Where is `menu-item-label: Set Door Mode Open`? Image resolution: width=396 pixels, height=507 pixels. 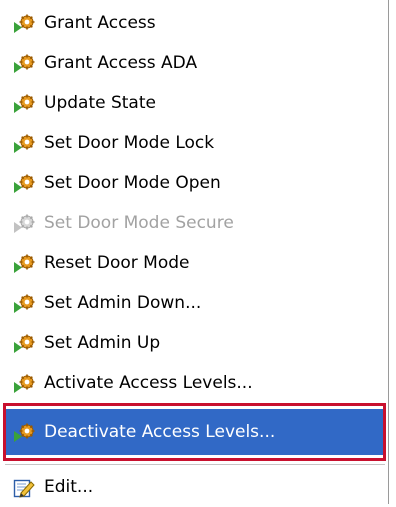 menu-item-label: Set Door Mode Open is located at coordinates (132, 183).